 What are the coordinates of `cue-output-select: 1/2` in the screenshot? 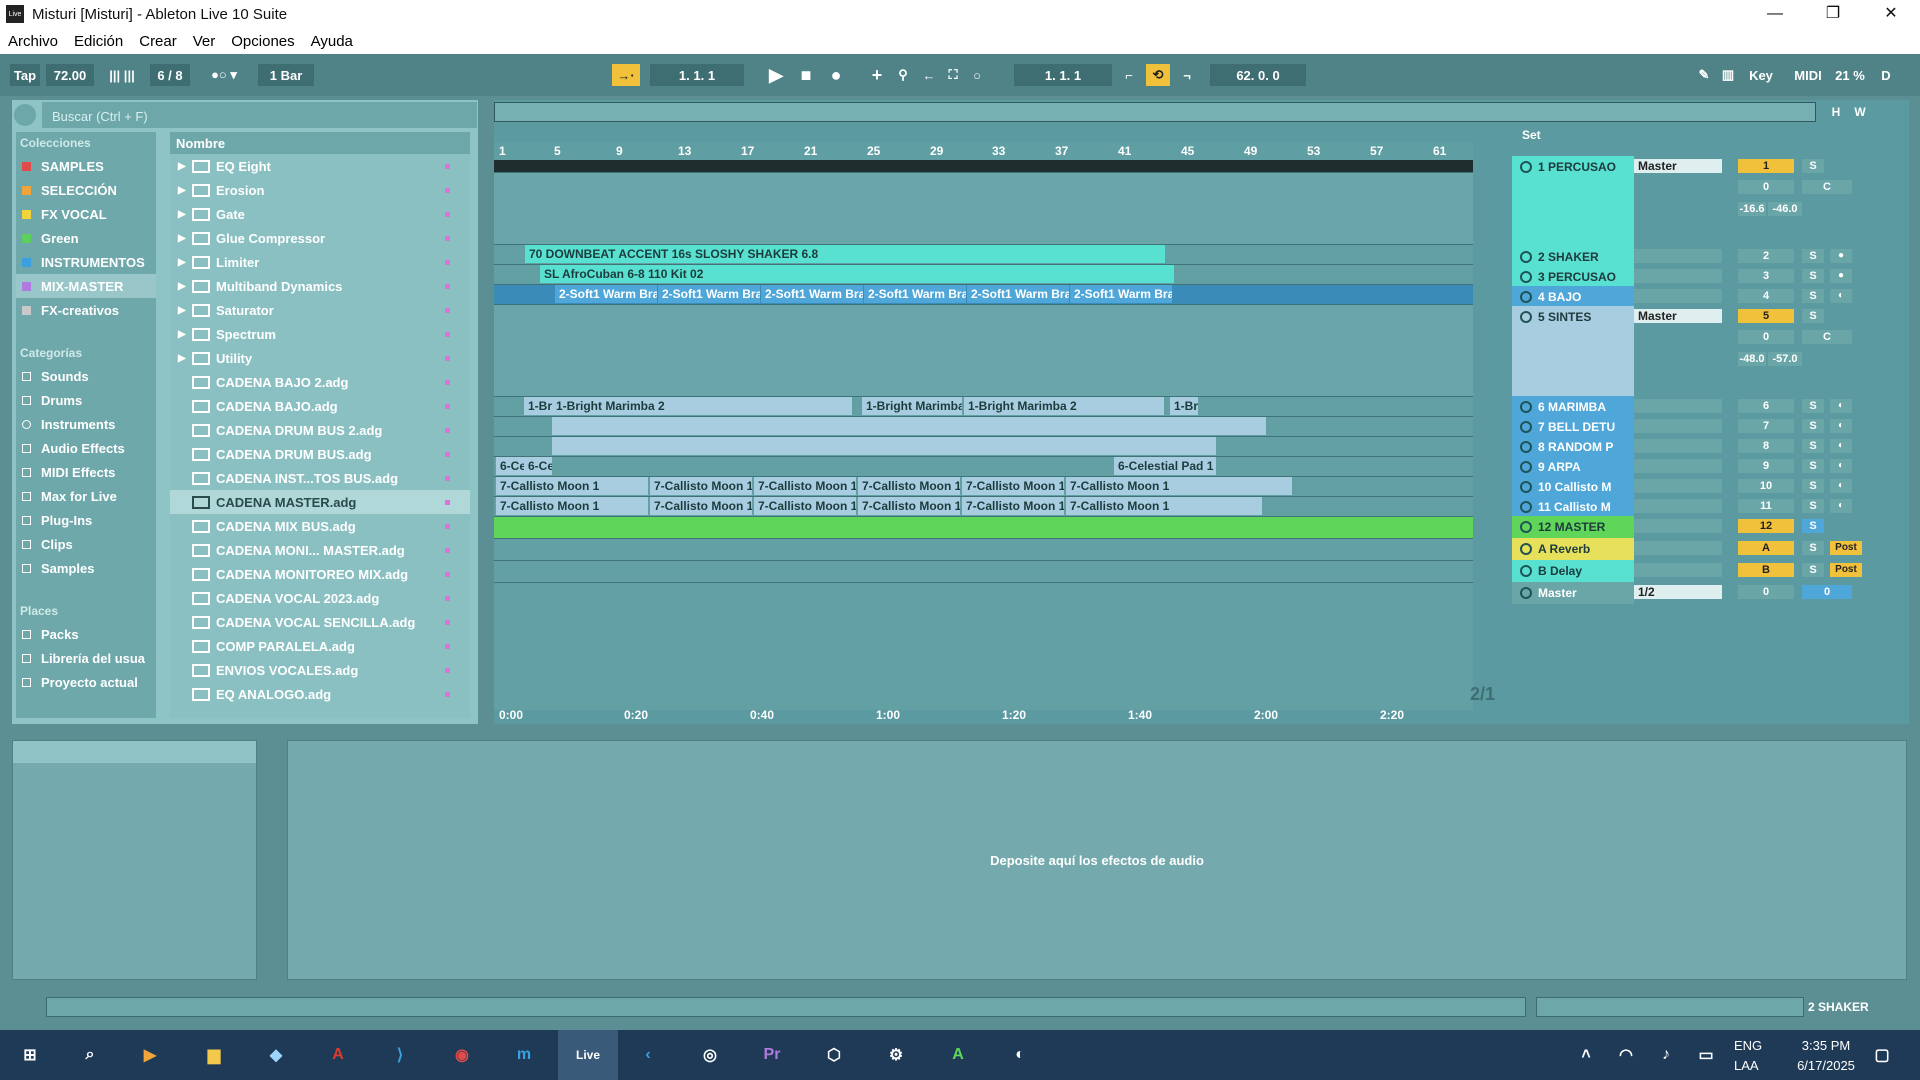 It's located at (1678, 592).